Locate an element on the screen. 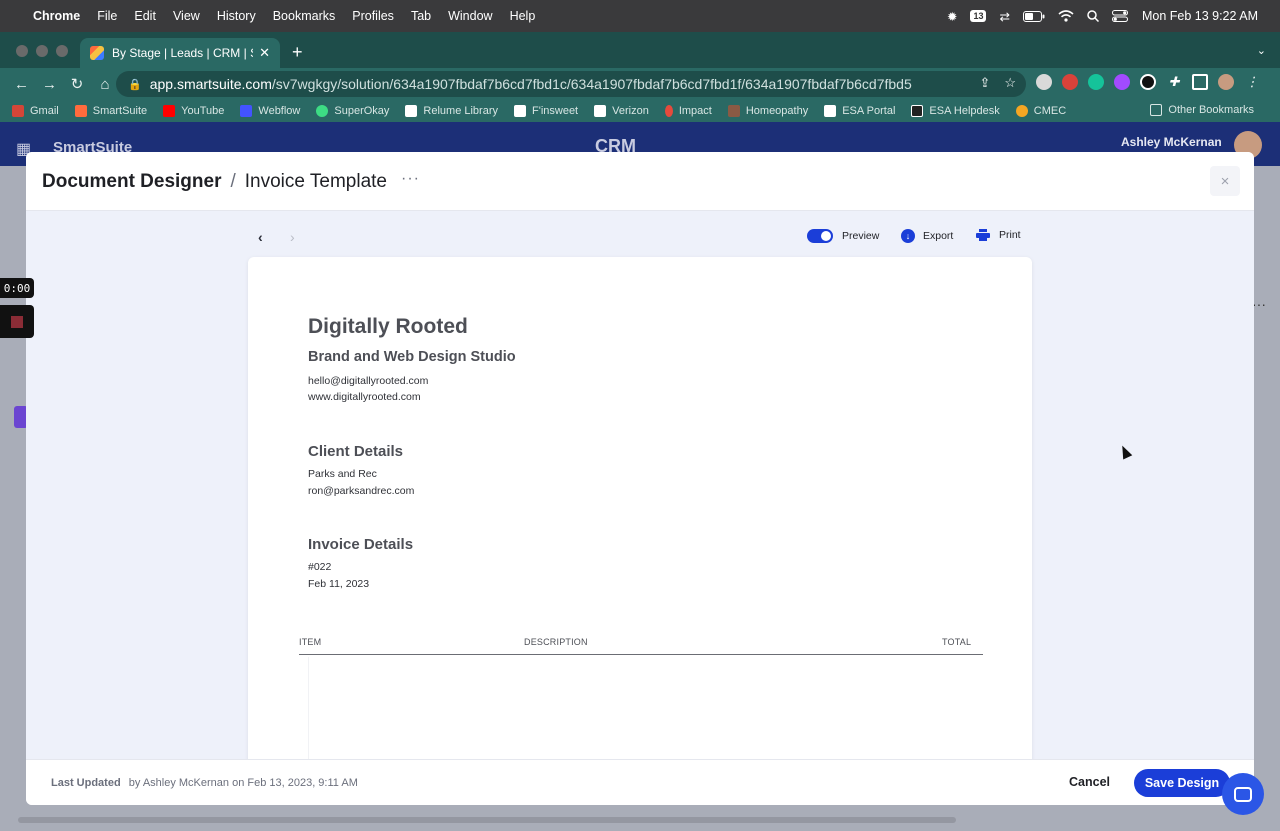 The width and height of the screenshot is (1280, 831). brightness-icon: ✹ is located at coordinates (952, 16).